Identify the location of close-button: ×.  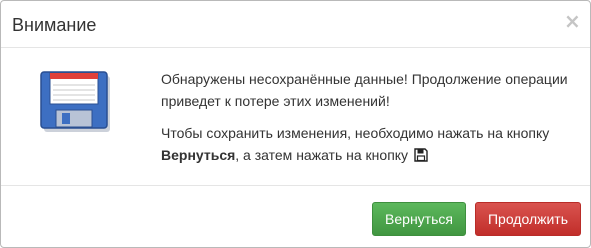
(572, 21).